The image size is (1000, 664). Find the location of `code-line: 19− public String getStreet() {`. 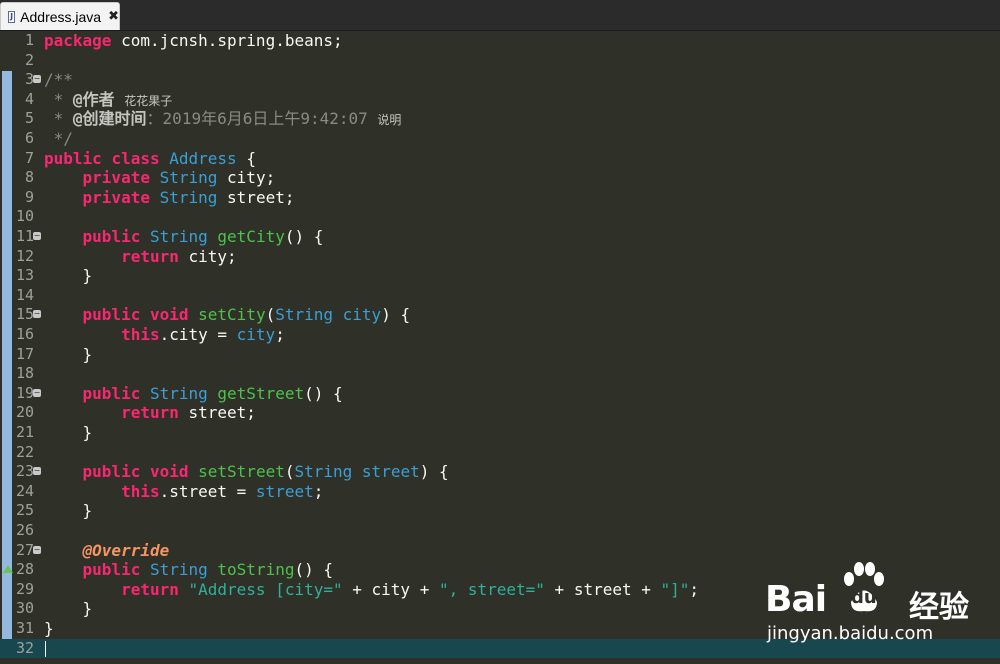

code-line: 19− public String getStreet() { is located at coordinates (500, 394).